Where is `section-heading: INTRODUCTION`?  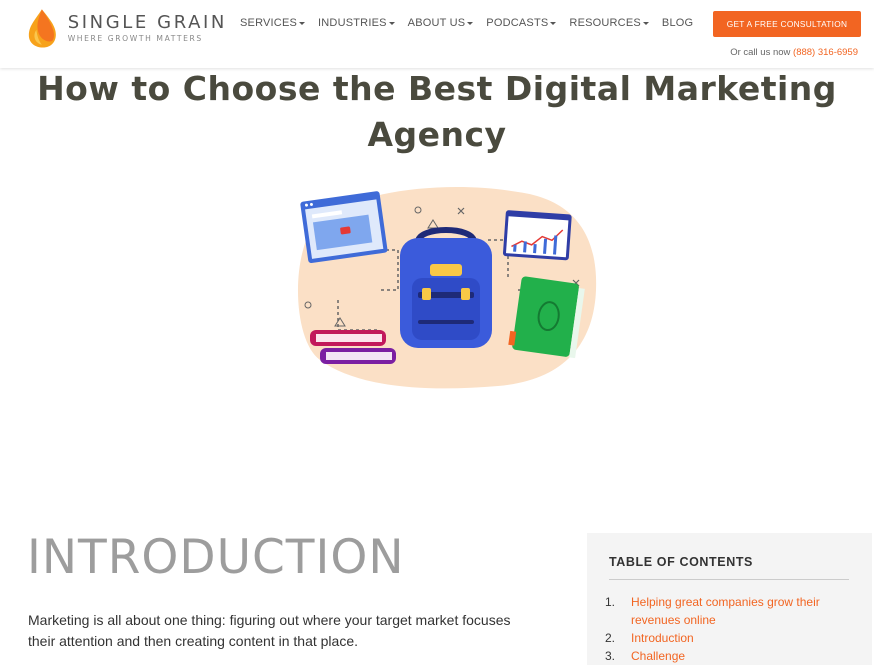 section-heading: INTRODUCTION is located at coordinates (216, 557).